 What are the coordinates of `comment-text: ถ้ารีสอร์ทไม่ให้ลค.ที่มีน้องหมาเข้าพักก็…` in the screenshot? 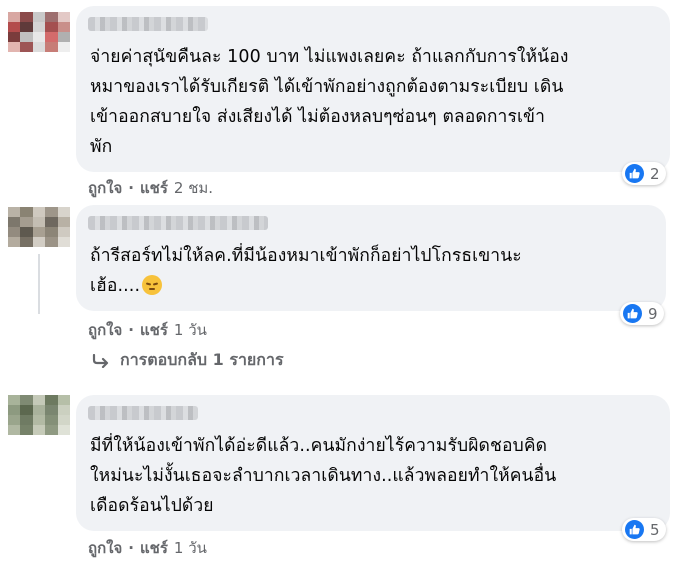 It's located at (306, 271).